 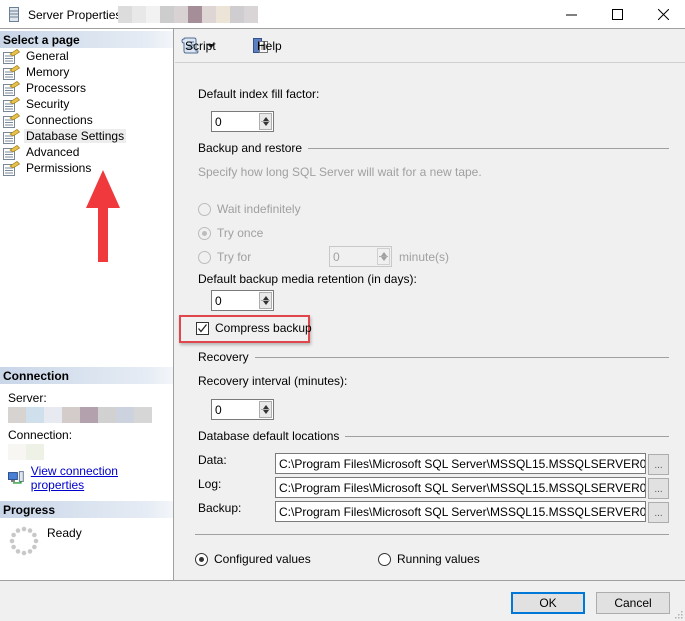 I want to click on close-icon, so click(x=663, y=14).